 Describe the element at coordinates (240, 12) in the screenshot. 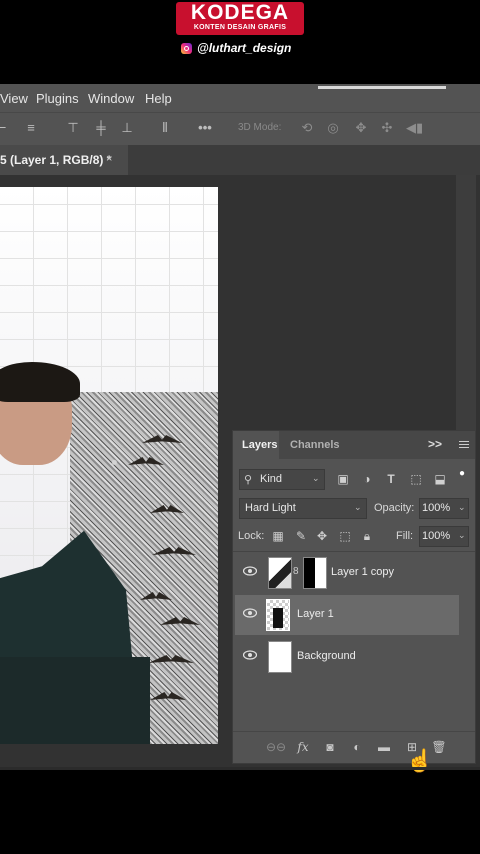

I see `brand-logo-title: KODEGA` at that location.